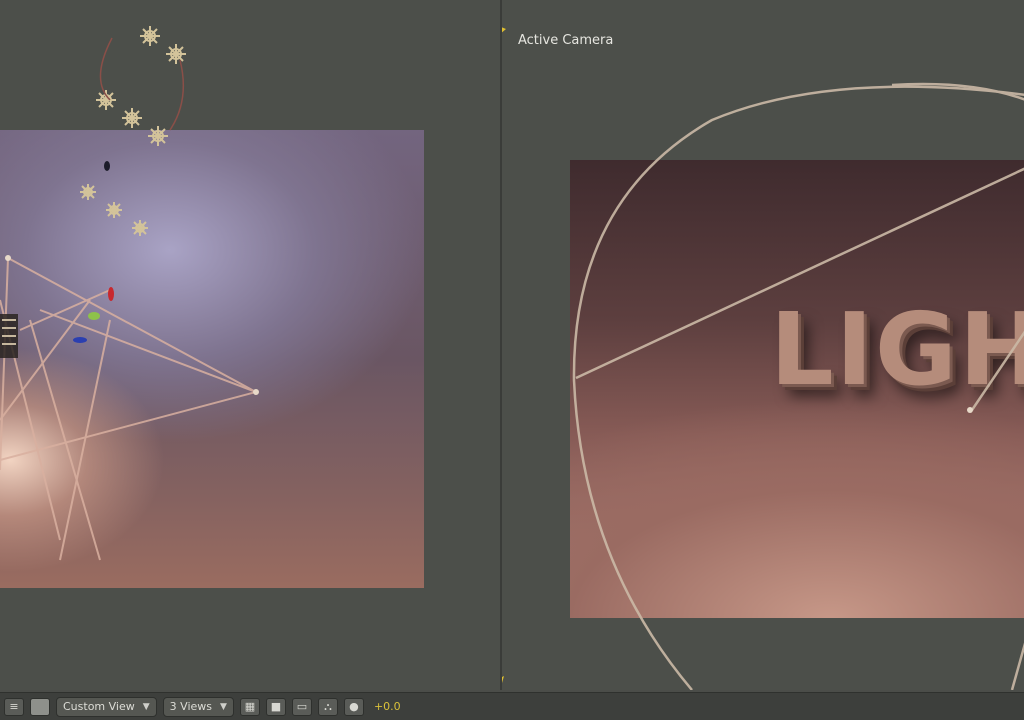 This screenshot has width=1024, height=720. I want to click on hierarchy-button: ⛬, so click(327, 706).